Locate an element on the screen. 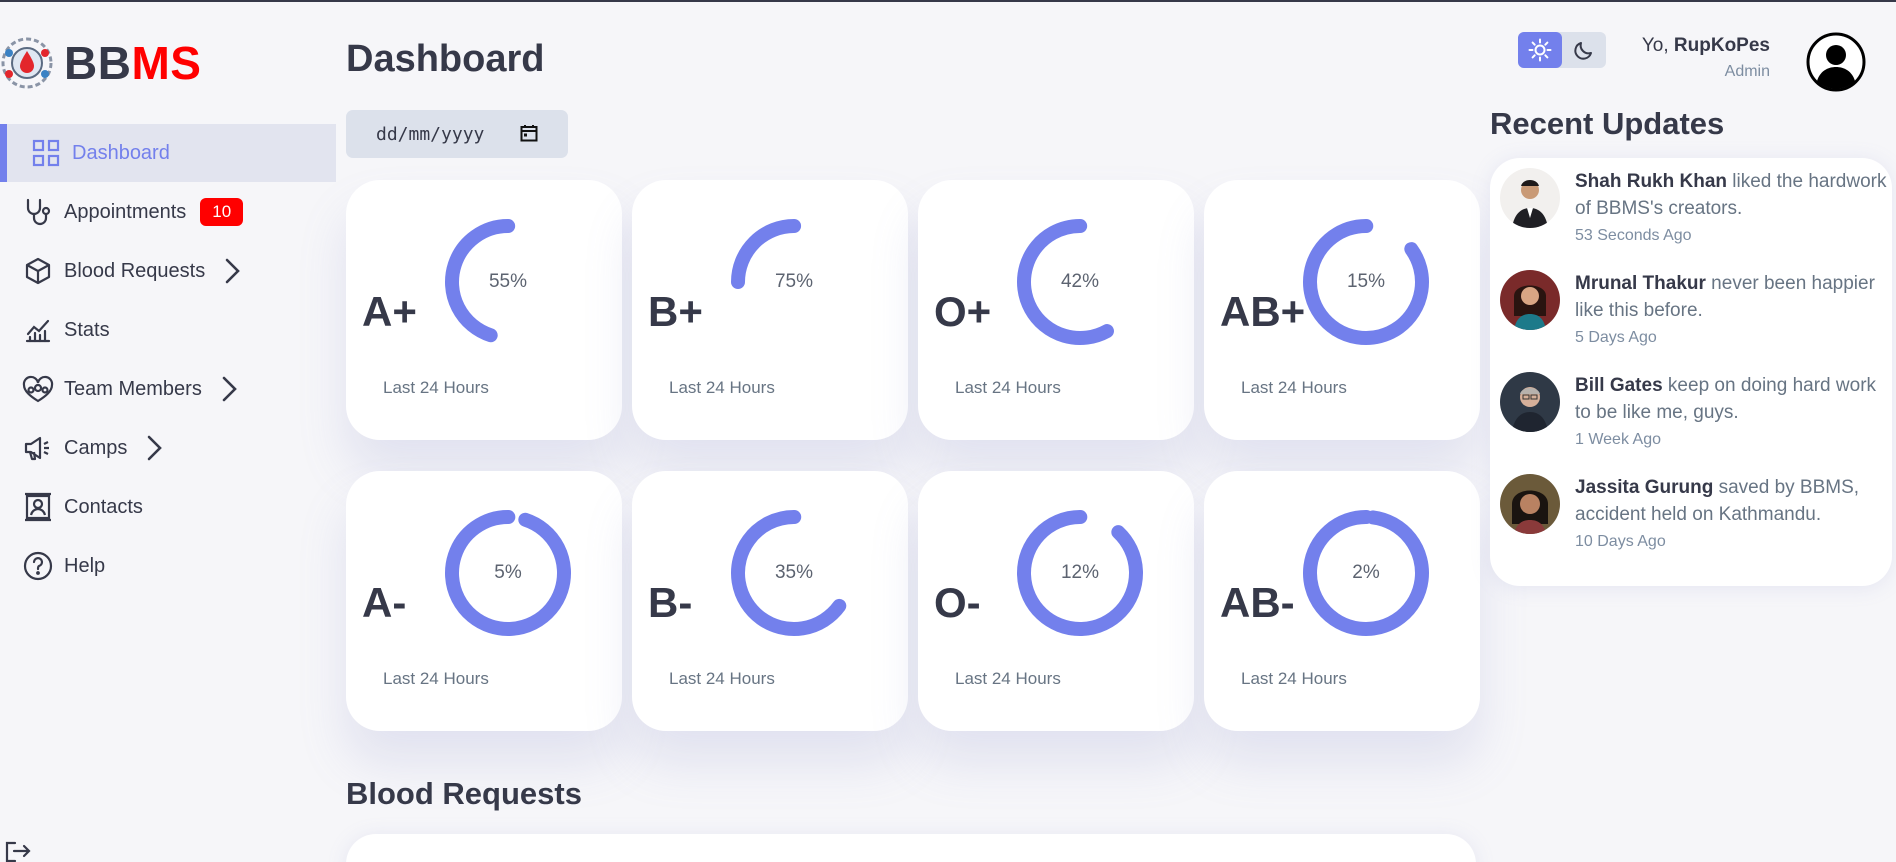 The height and width of the screenshot is (862, 1896). blood-group-type: AB+ is located at coordinates (1263, 311).